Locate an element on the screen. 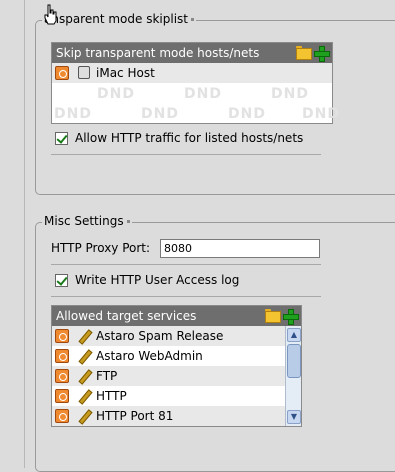 This screenshot has width=395, height=472. allow-http-label: Allow HTTP traffic for listed hosts/nets is located at coordinates (189, 138).